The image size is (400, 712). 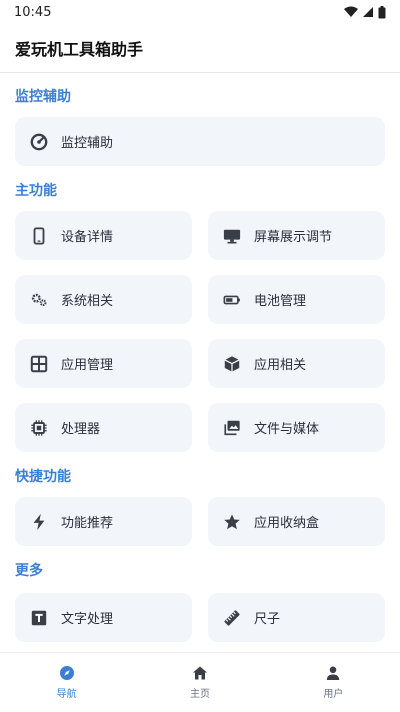 What do you see at coordinates (36, 191) in the screenshot?
I see `section-title-main: 主功能` at bounding box center [36, 191].